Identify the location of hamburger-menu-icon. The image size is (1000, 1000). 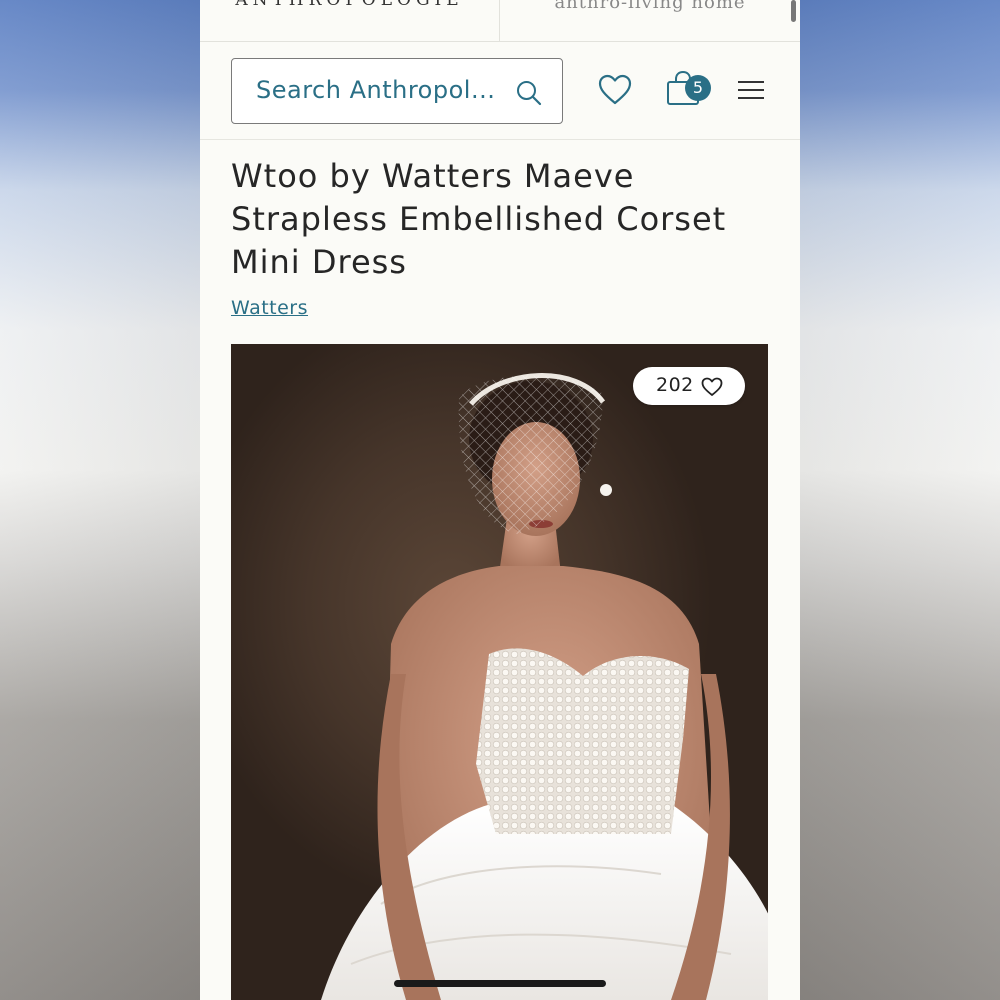
(751, 90).